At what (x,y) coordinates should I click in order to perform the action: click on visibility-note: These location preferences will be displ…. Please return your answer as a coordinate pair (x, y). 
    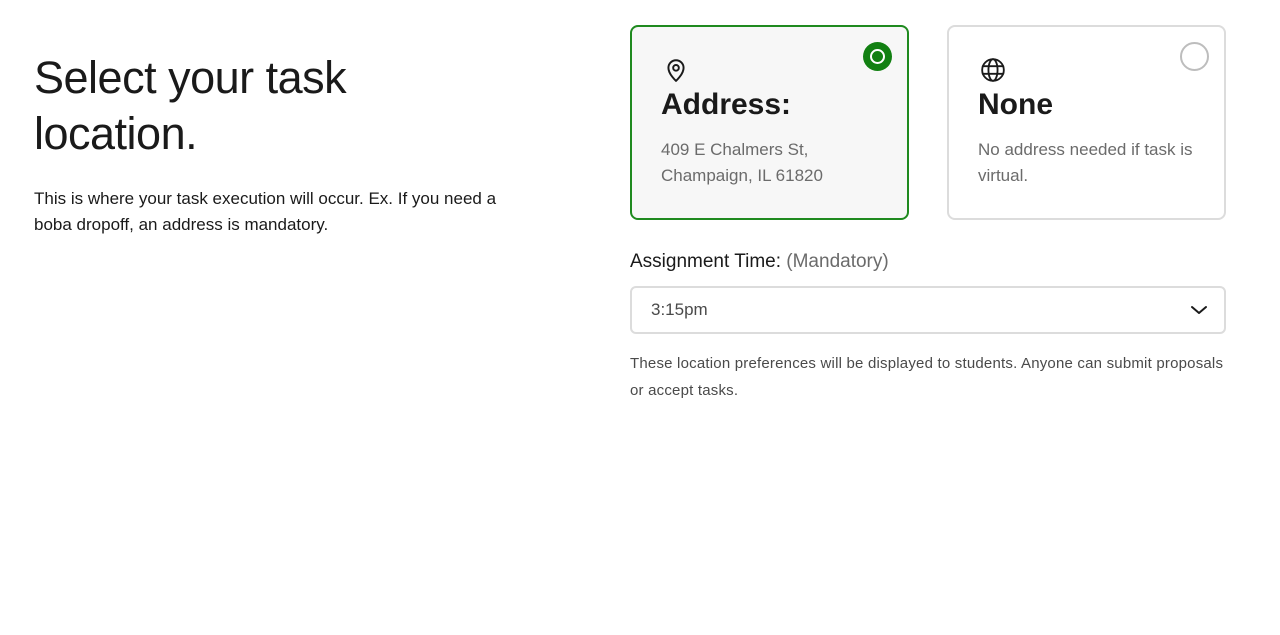
    Looking at the image, I should click on (927, 377).